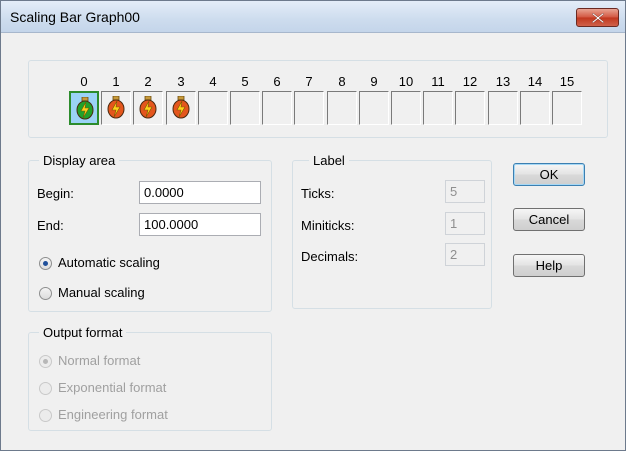 Image resolution: width=626 pixels, height=451 pixels. Describe the element at coordinates (109, 262) in the screenshot. I see `auto-scaling-label: Automatic scaling` at that location.